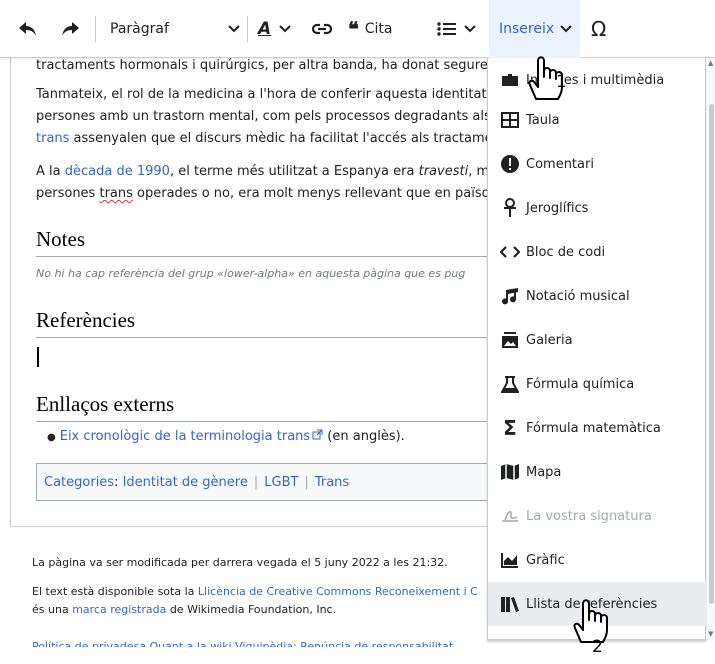 Image resolution: width=715 pixels, height=664 pixels. Describe the element at coordinates (597, 164) in the screenshot. I see `menu-item-comment: Comentari` at that location.